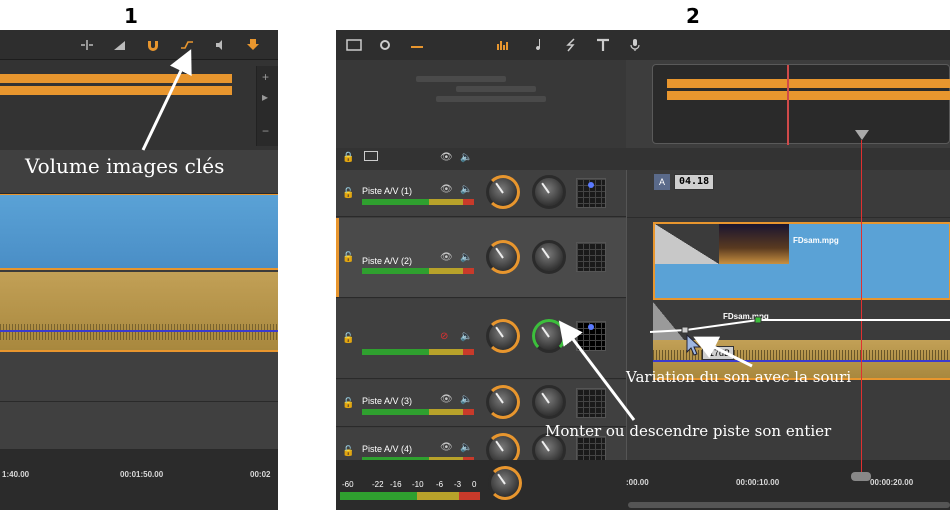 Image resolution: width=950 pixels, height=510 pixels. Describe the element at coordinates (862, 135) in the screenshot. I see `playhead-handle` at that location.